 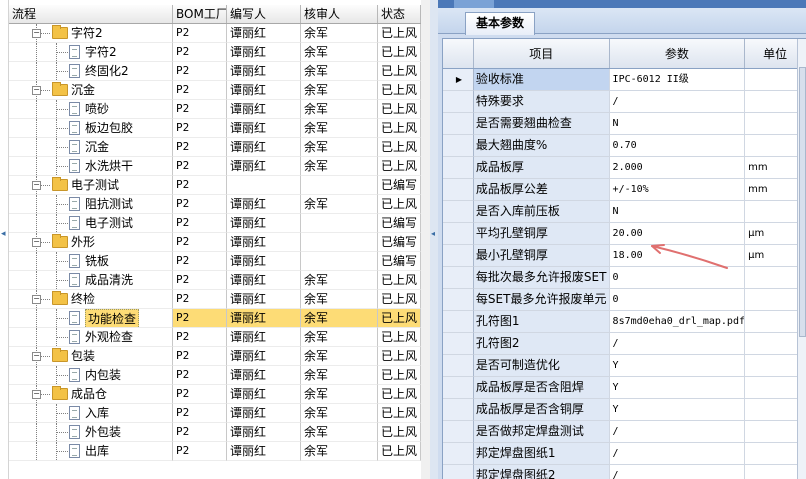 What do you see at coordinates (91, 90) in the screenshot?
I see `tree-node-cell: − 沉金` at bounding box center [91, 90].